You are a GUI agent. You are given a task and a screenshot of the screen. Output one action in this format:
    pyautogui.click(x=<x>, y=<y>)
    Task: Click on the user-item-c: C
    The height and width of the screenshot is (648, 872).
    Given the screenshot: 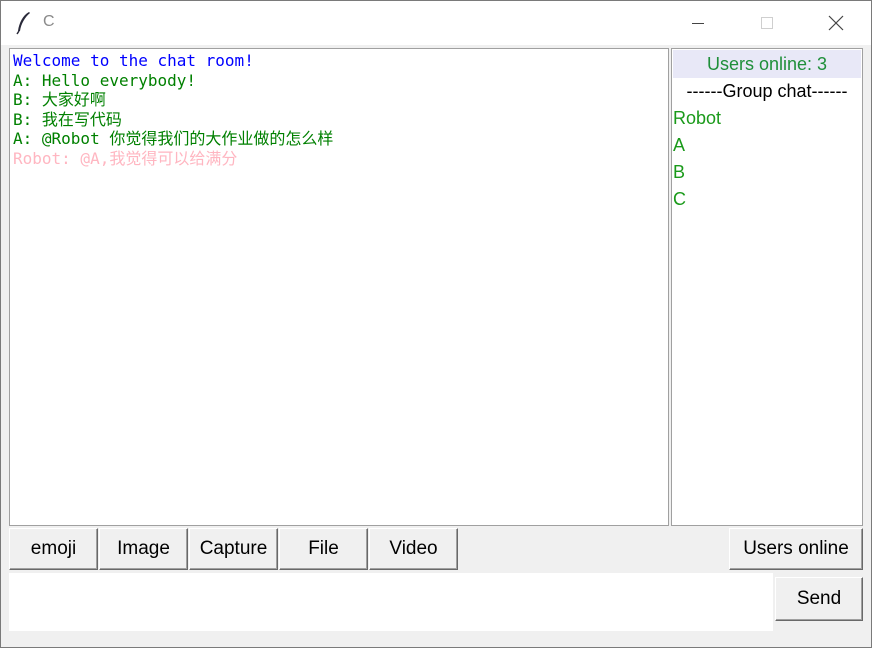 What is the action you would take?
    pyautogui.click(x=767, y=199)
    